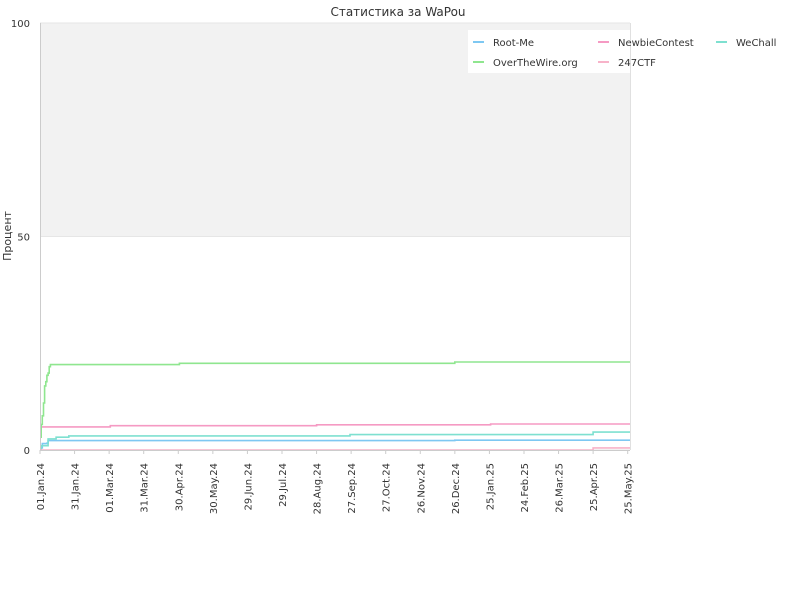 Image resolution: width=800 pixels, height=600 pixels. I want to click on legend-label: WeChall, so click(756, 43).